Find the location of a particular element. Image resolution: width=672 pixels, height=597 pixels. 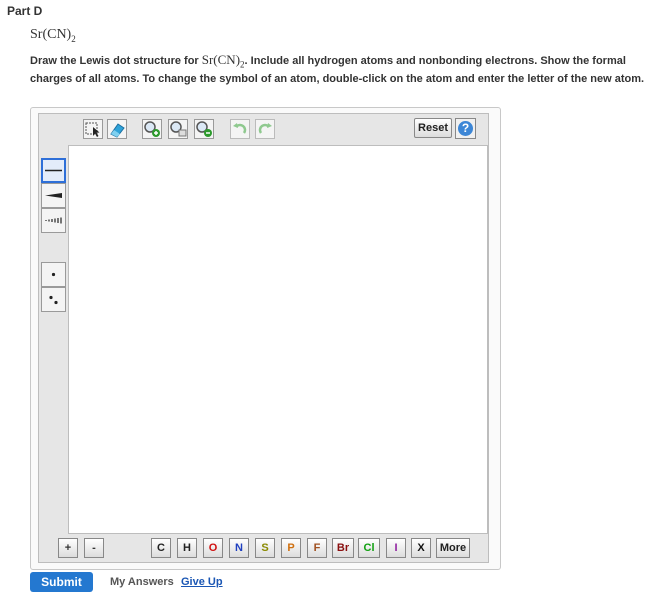

magnifier-minus-icon is located at coordinates (204, 129).